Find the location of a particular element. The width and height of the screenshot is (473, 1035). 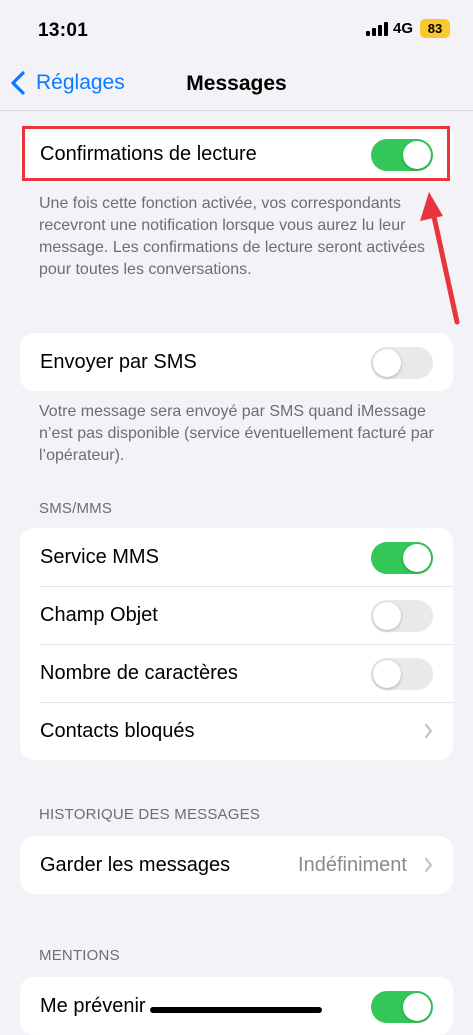

mms-service-toggle is located at coordinates (402, 558).